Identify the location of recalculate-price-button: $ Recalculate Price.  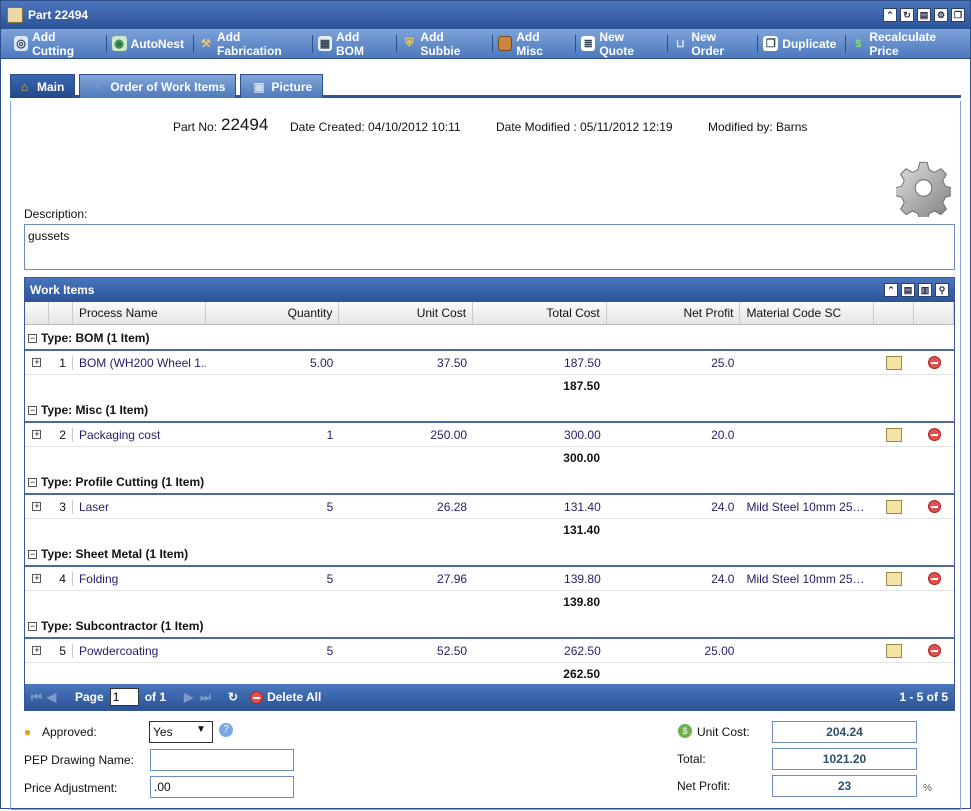
(909, 43).